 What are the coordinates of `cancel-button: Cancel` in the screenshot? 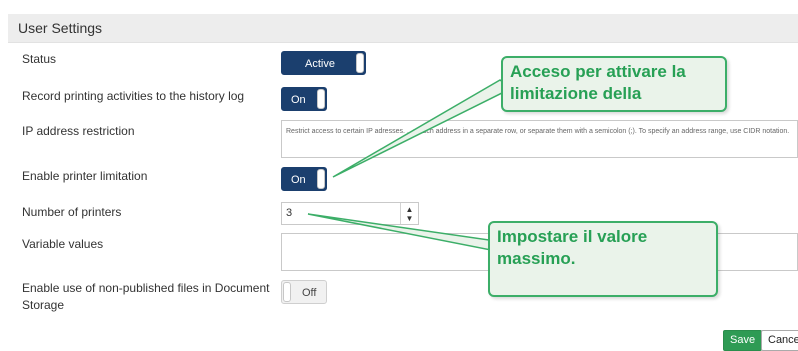 It's located at (779, 340).